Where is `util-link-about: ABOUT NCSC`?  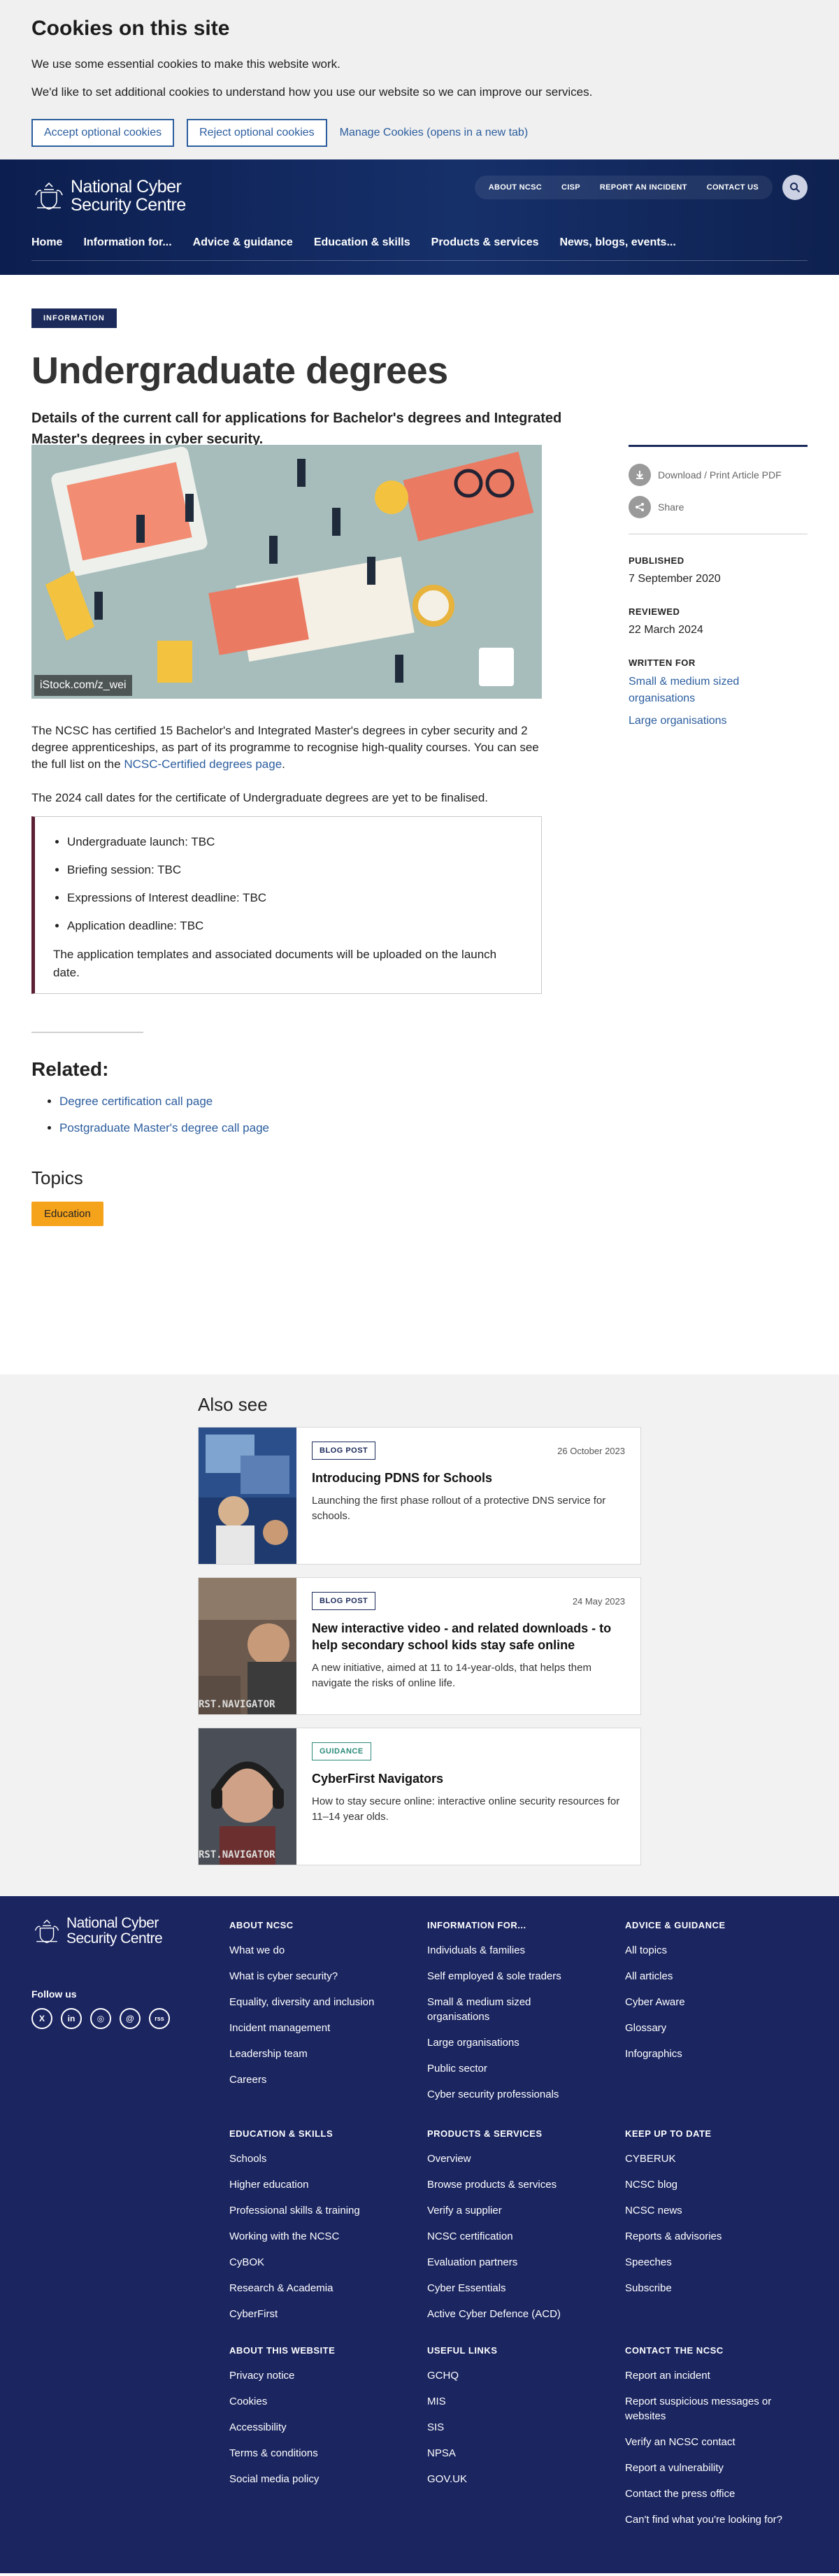 util-link-about: ABOUT NCSC is located at coordinates (515, 187).